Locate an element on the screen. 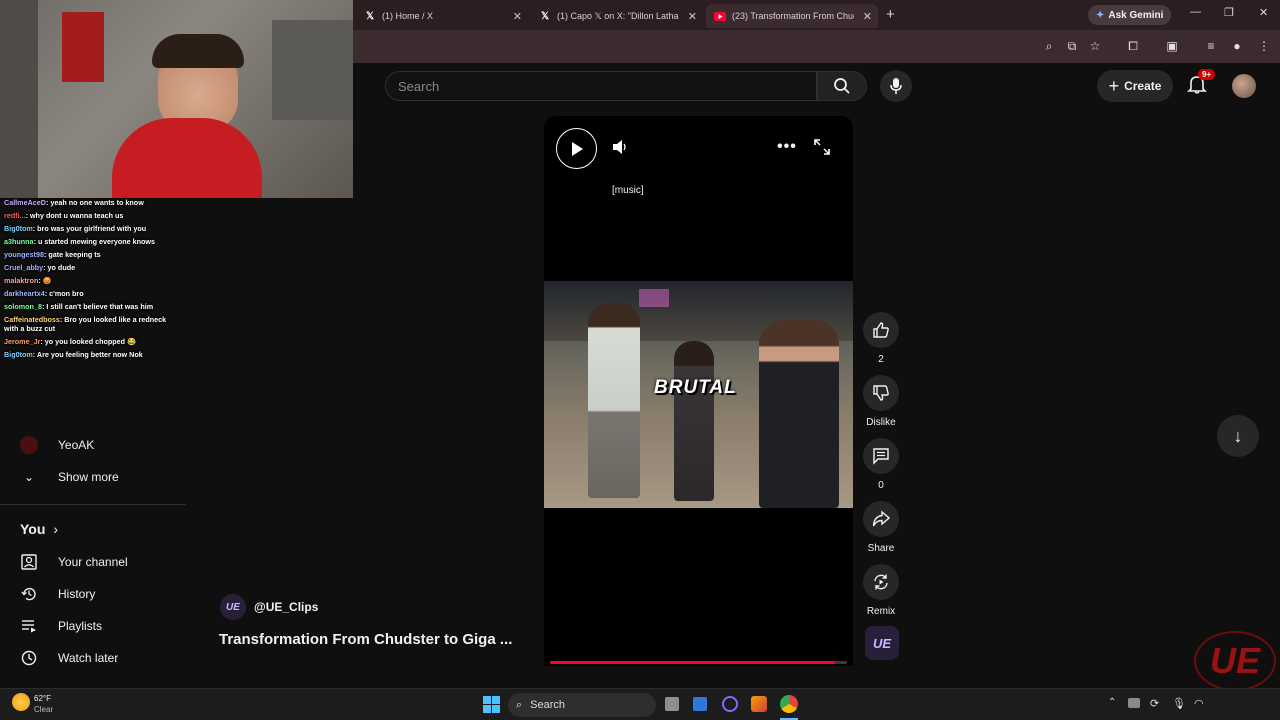 The image size is (1280, 720). remix-action: Remix is located at coordinates (881, 590).